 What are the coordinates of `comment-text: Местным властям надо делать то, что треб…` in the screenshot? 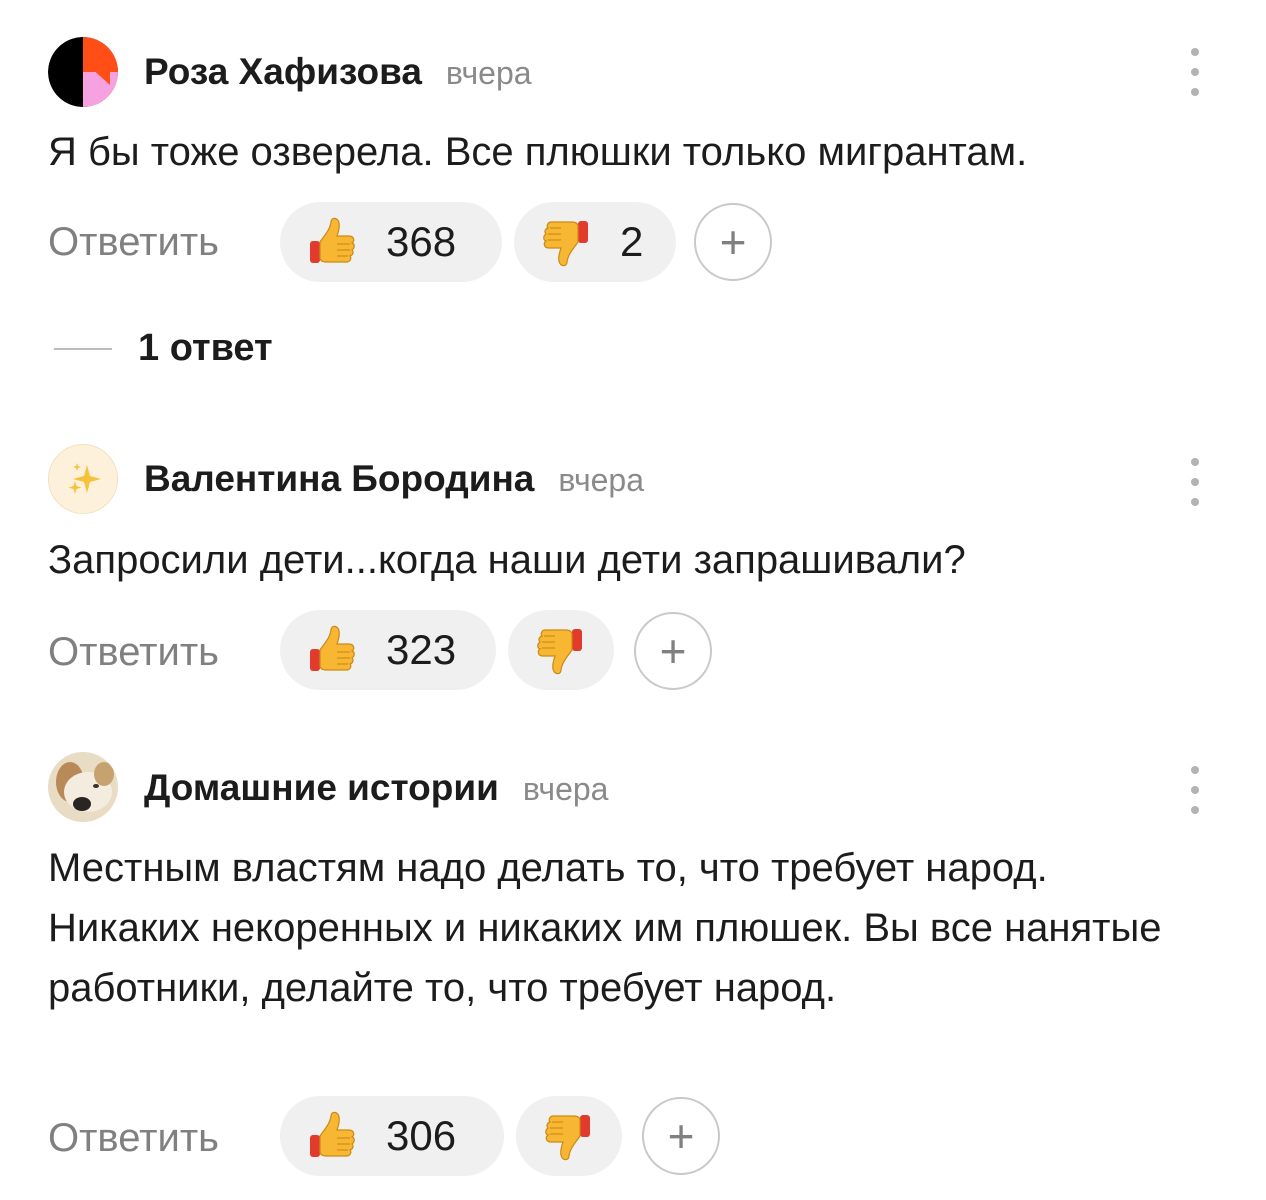 It's located at (605, 928).